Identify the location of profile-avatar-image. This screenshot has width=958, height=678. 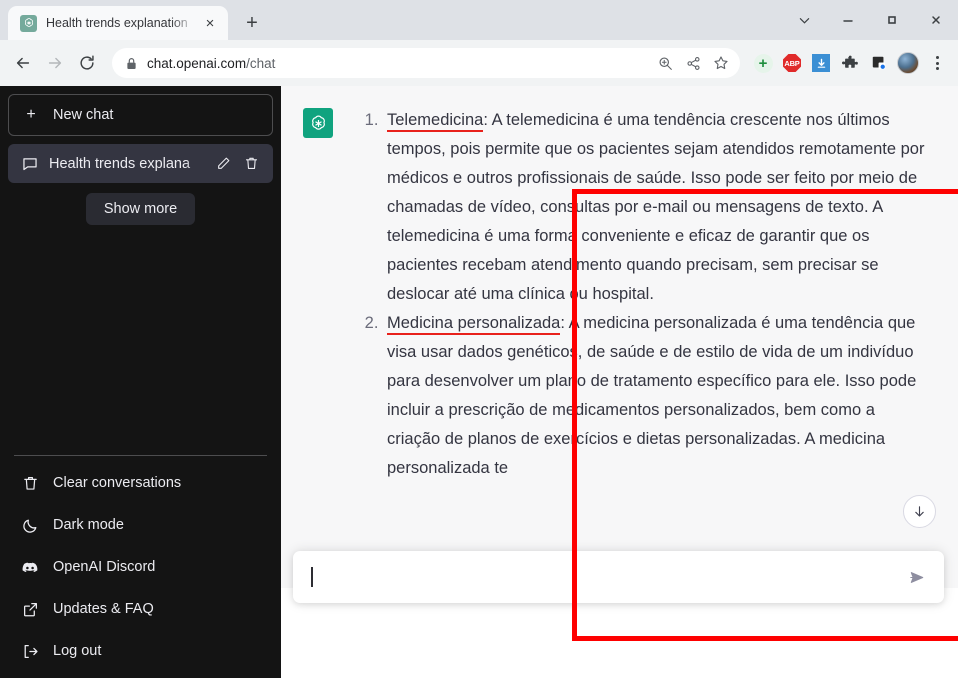
(908, 63).